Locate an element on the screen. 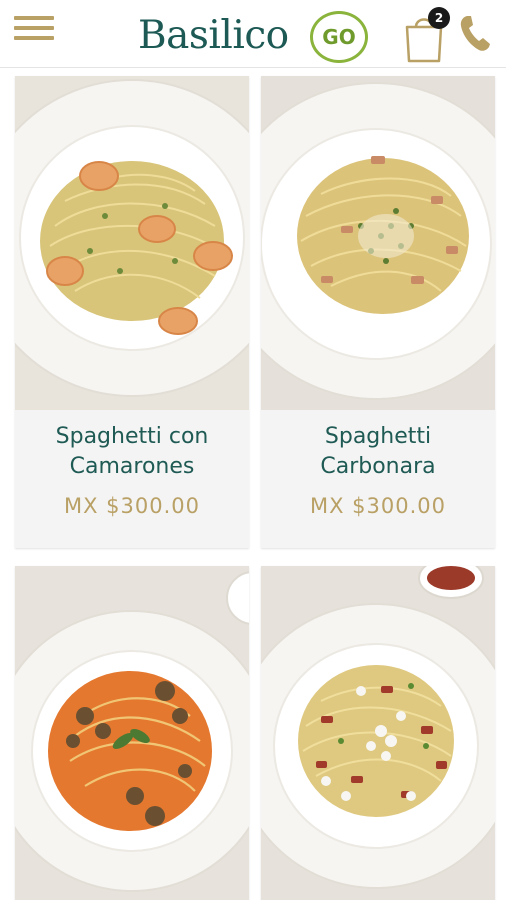  product-info: Spaghetti con Camarones MX $300.00 is located at coordinates (132, 478).